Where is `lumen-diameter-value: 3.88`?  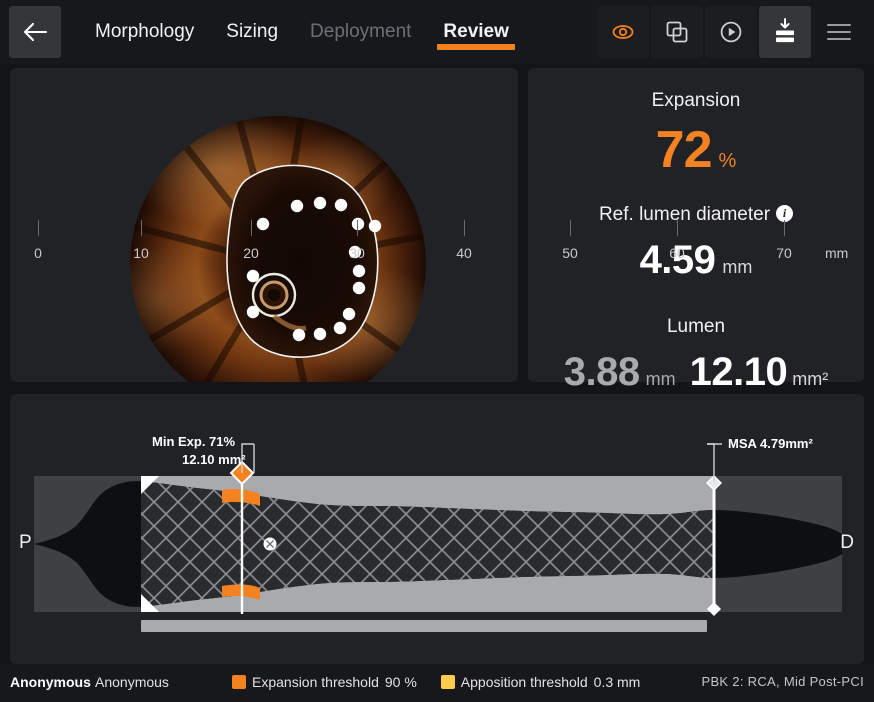
lumen-diameter-value: 3.88 is located at coordinates (601, 372).